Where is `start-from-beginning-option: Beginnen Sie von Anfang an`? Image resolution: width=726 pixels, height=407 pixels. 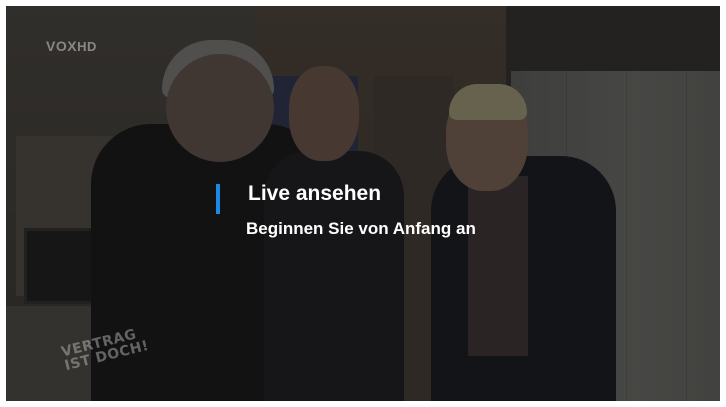
start-from-beginning-option: Beginnen Sie von Anfang an is located at coordinates (361, 229).